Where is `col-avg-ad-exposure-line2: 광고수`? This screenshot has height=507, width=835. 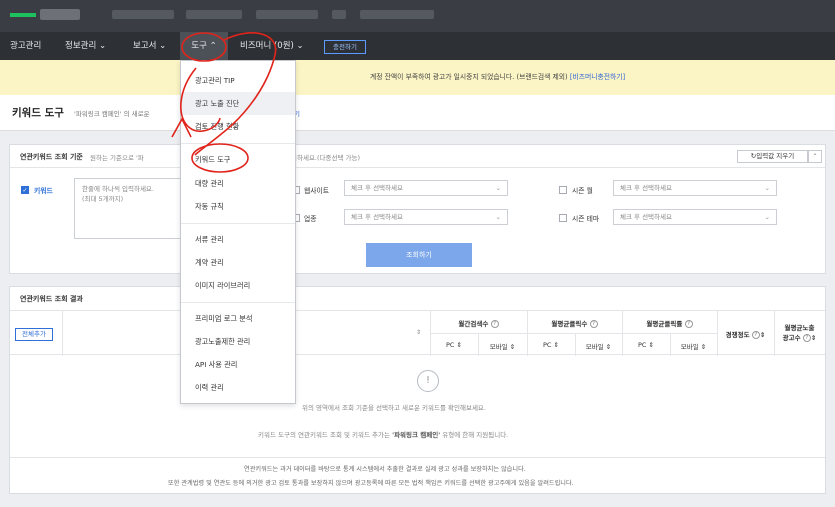 col-avg-ad-exposure-line2: 광고수 is located at coordinates (791, 338).